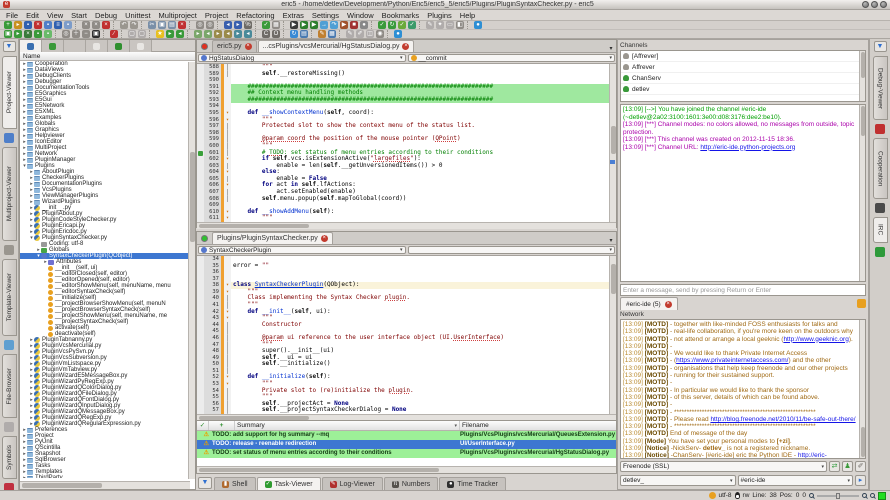  I want to click on user-list-item: ChanServ, so click(743, 78).